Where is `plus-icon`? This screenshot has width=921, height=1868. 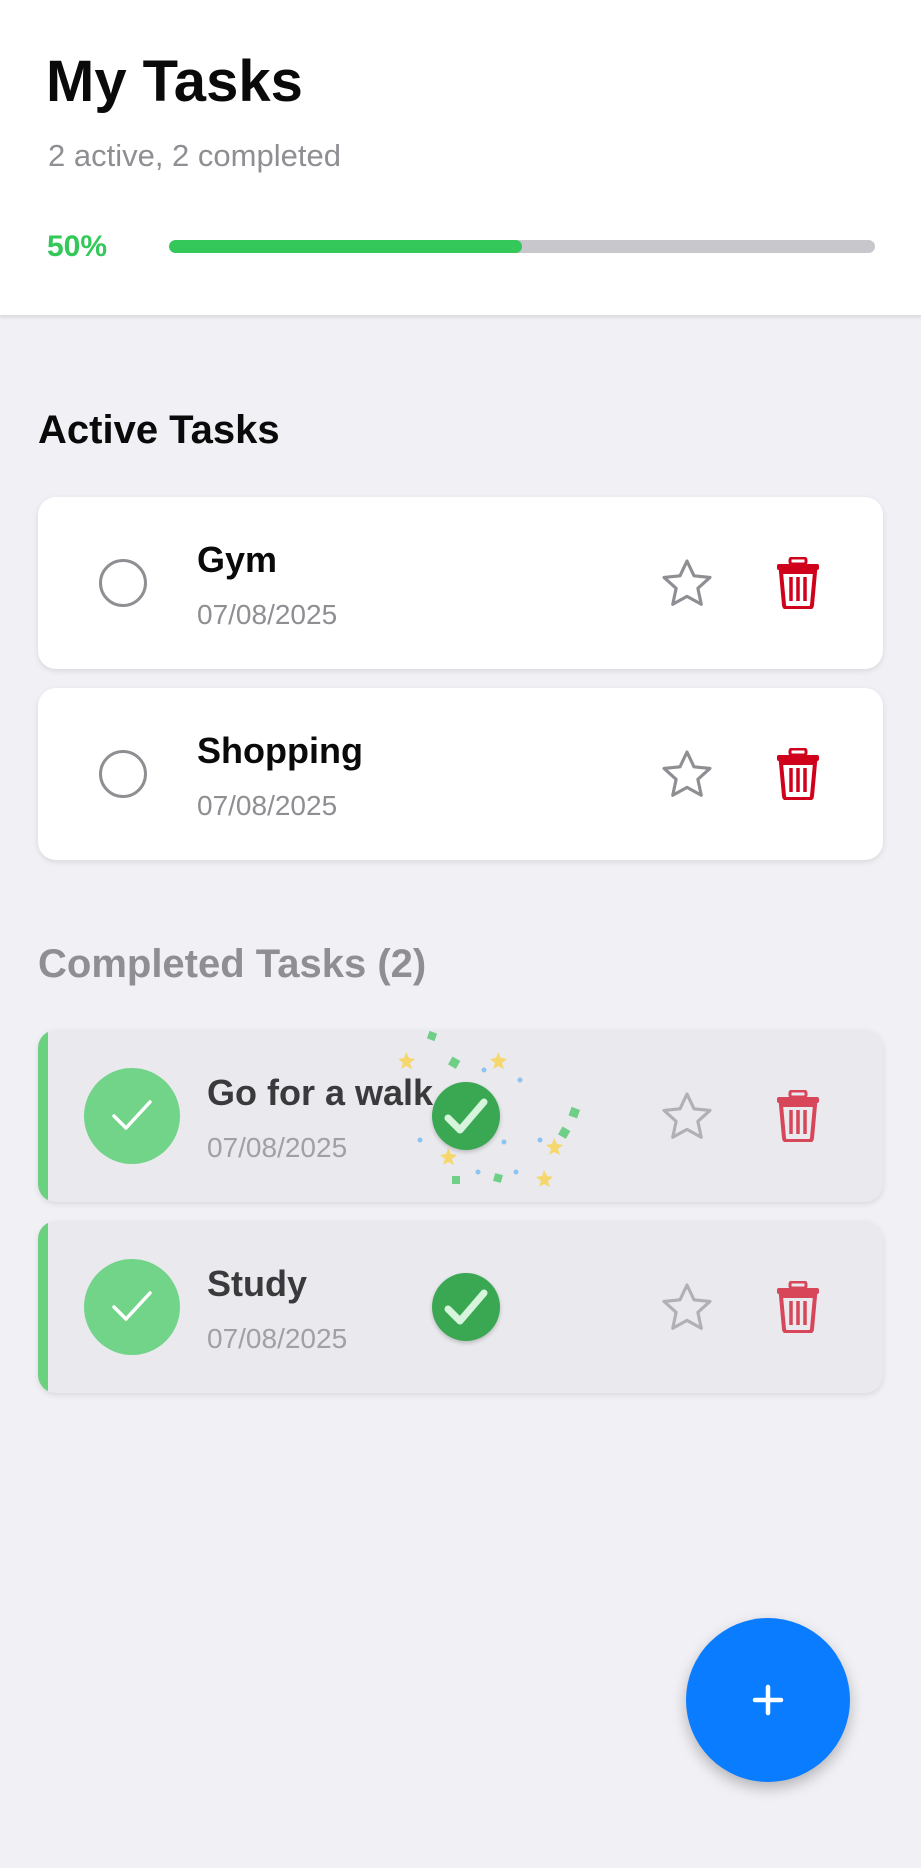
plus-icon is located at coordinates (768, 1700).